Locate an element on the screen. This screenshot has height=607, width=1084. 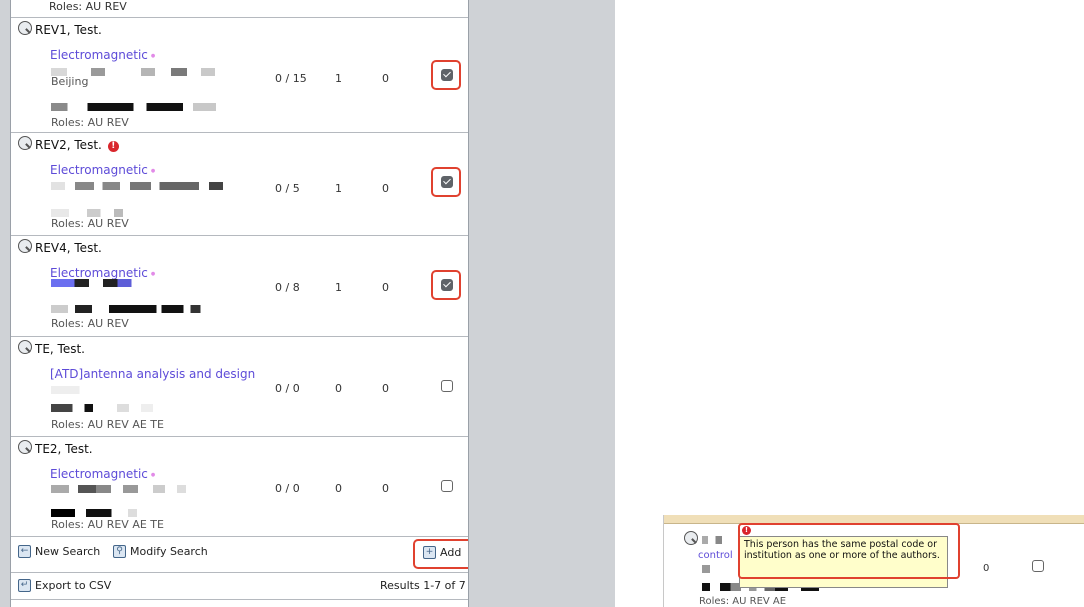
export-icon: ↵ is located at coordinates (24, 585).